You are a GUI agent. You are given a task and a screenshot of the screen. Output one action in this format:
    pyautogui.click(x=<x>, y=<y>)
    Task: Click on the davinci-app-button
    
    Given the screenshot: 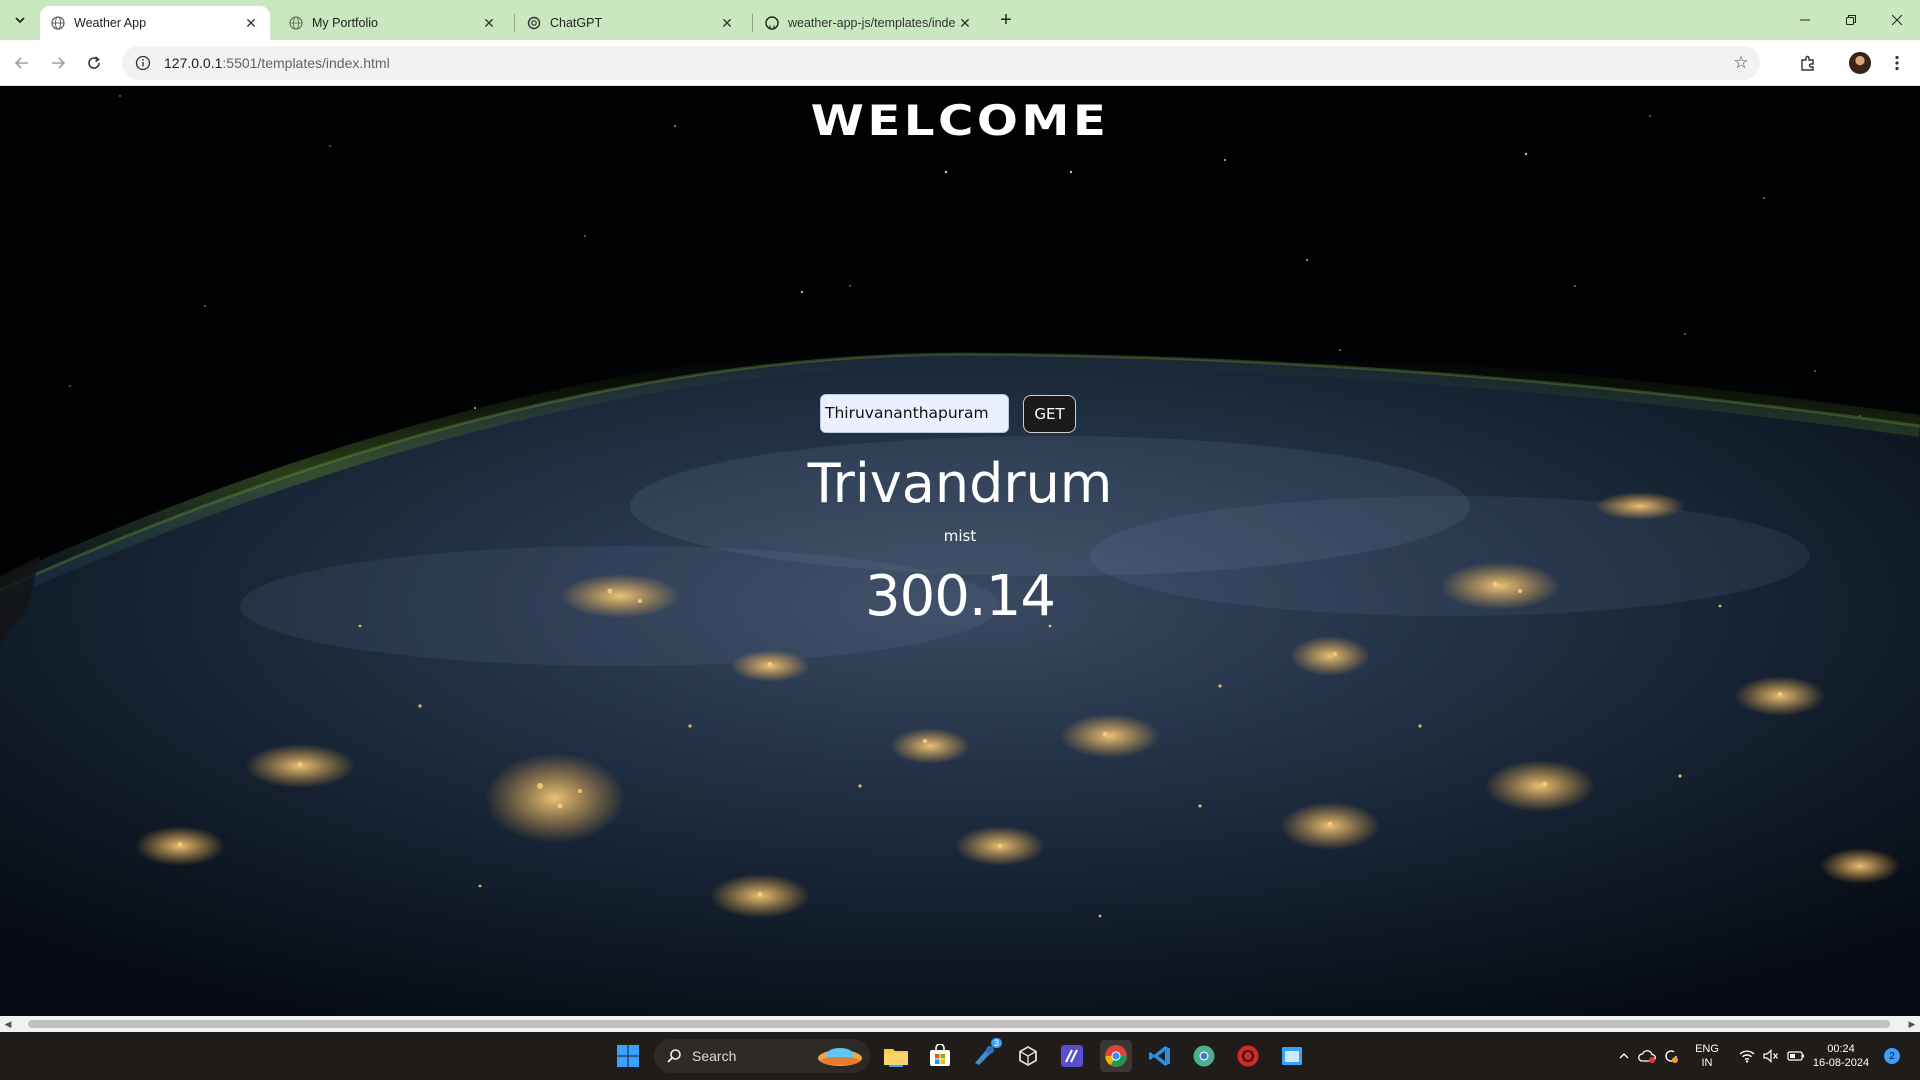 What is the action you would take?
    pyautogui.click(x=1248, y=1056)
    